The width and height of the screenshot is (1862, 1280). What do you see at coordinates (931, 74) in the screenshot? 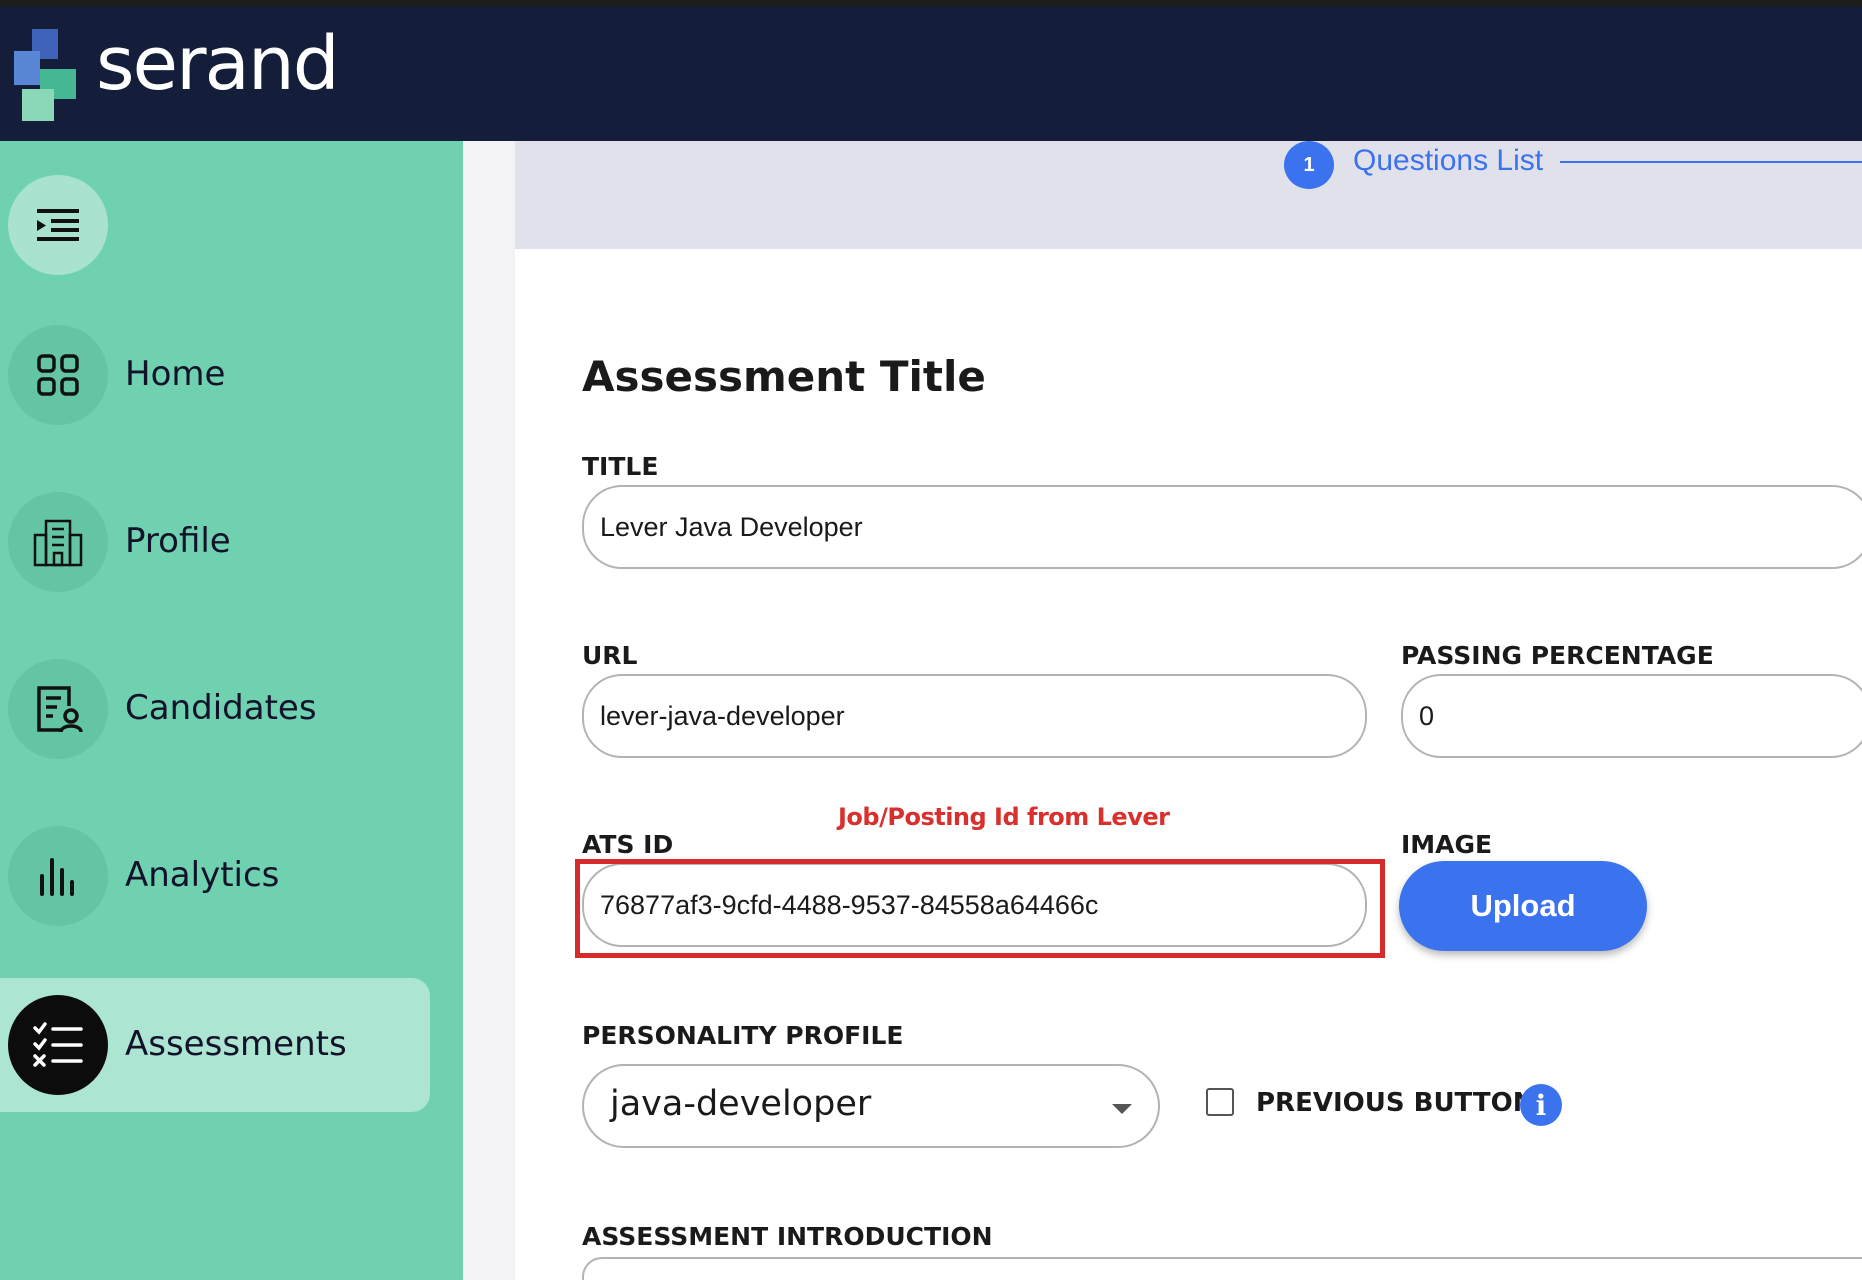
I see `app-header: serand` at bounding box center [931, 74].